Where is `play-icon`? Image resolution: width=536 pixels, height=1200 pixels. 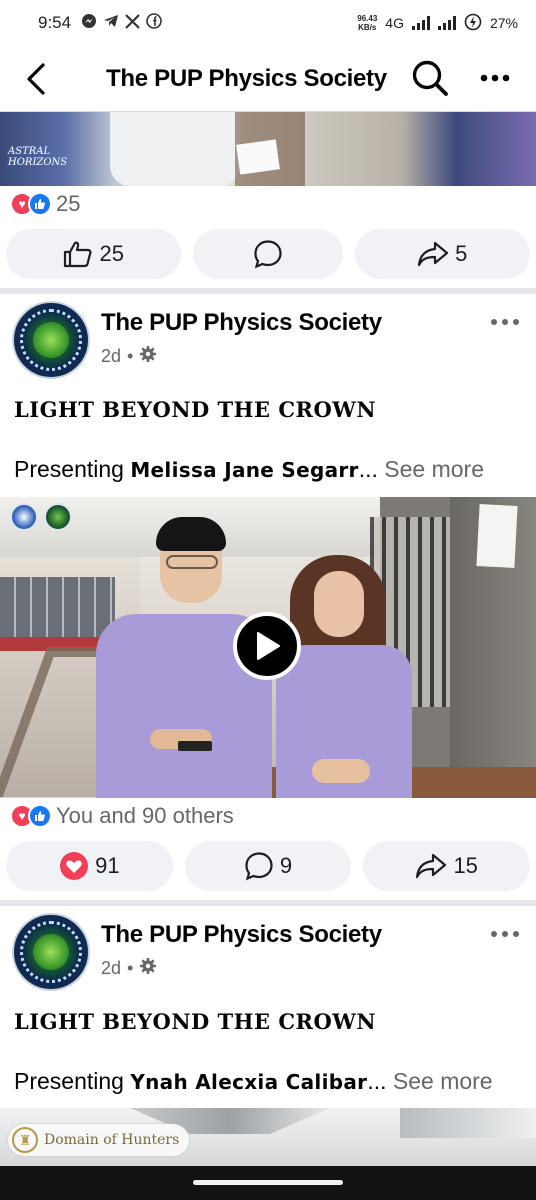 play-icon is located at coordinates (268, 646).